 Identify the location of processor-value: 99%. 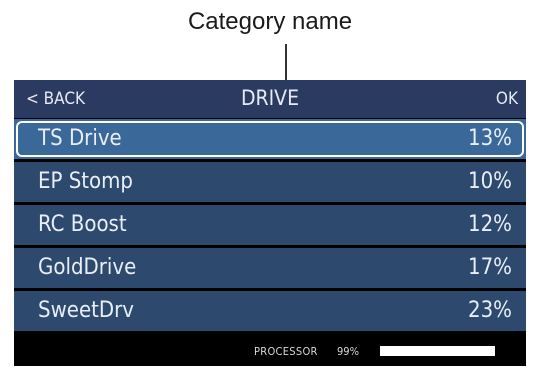
(348, 351).